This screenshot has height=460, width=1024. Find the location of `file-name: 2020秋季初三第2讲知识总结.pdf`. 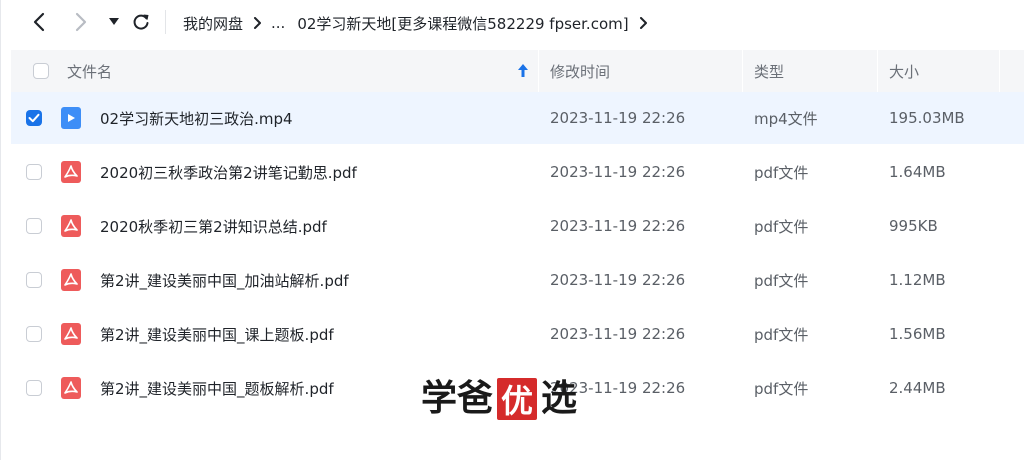

file-name: 2020秋季初三第2讲知识总结.pdf is located at coordinates (213, 226).